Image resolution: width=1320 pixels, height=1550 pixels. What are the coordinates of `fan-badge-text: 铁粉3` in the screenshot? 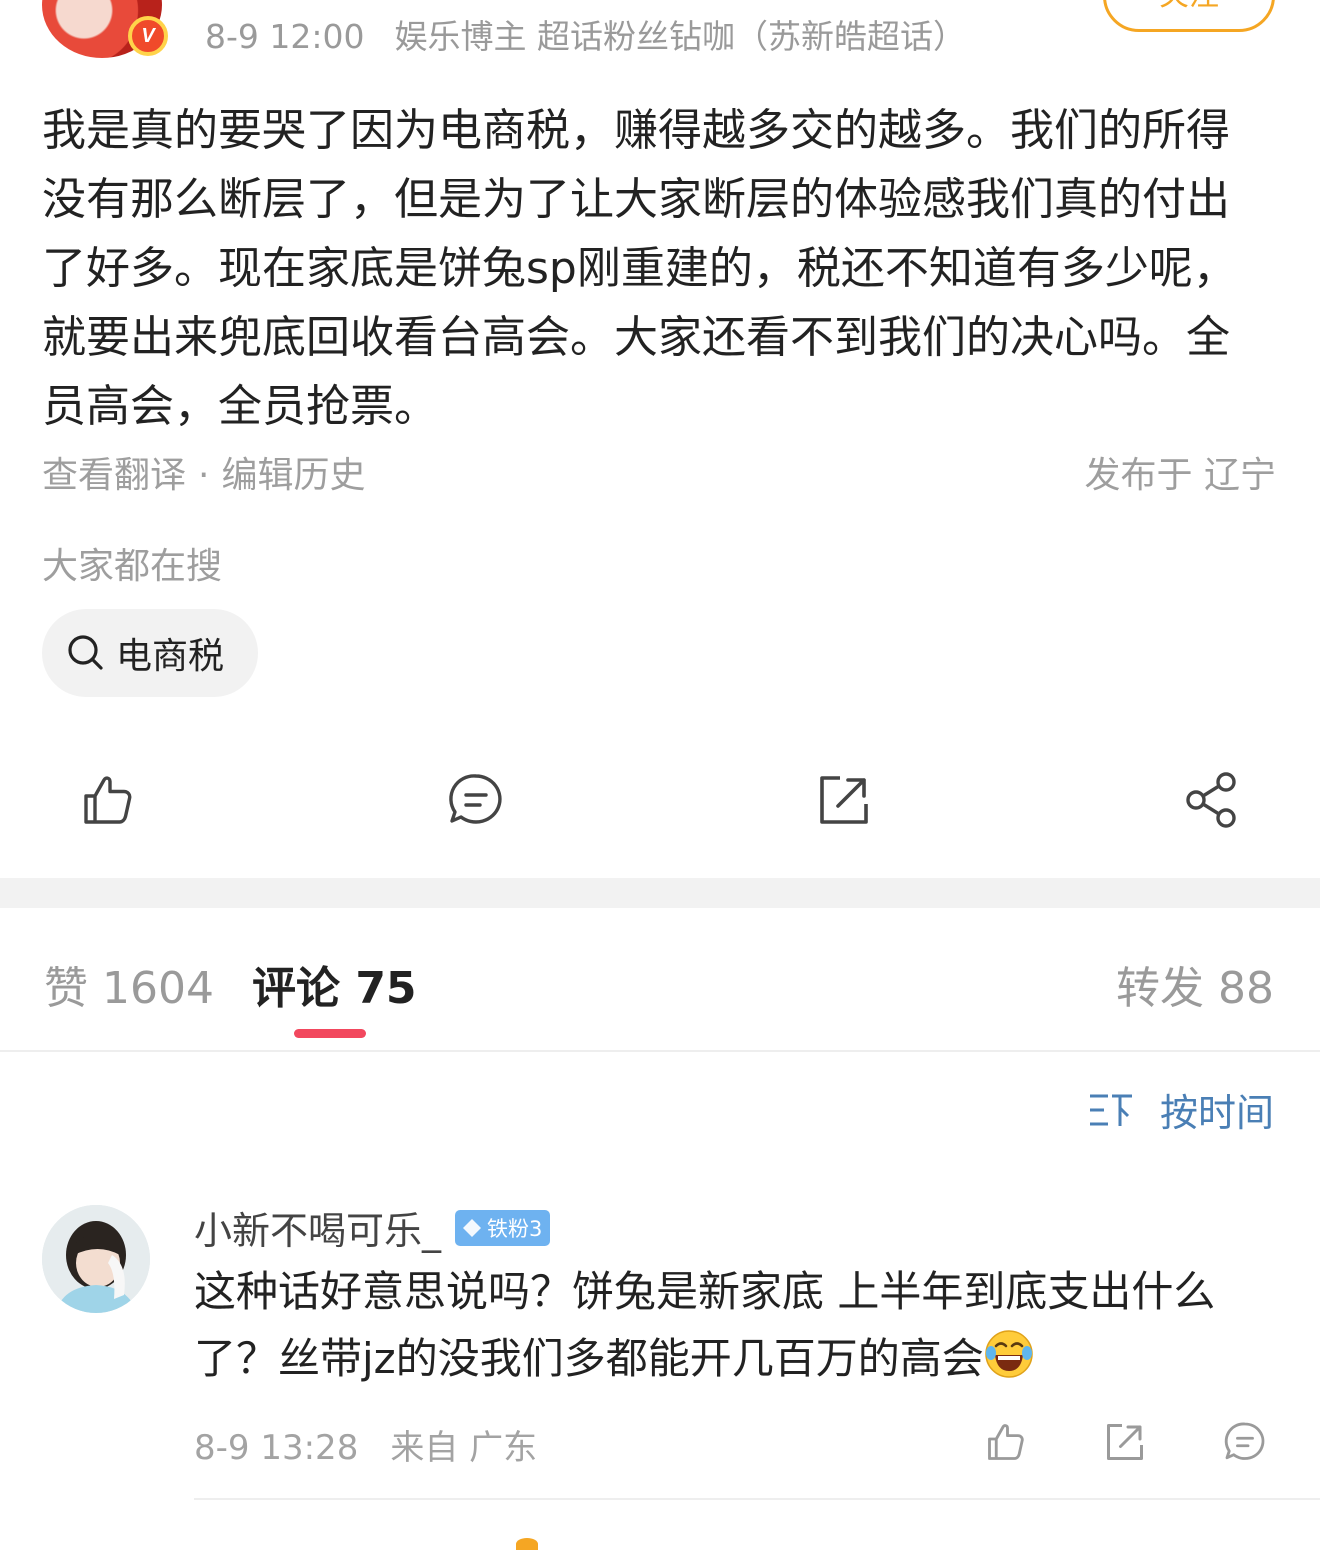 It's located at (515, 1228).